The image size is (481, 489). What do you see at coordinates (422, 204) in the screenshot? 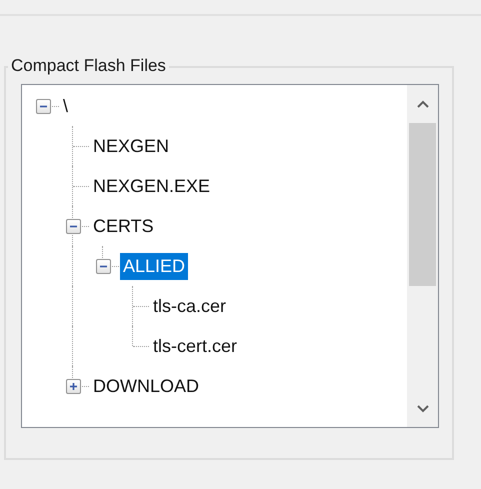
I see `scroll-thumb` at bounding box center [422, 204].